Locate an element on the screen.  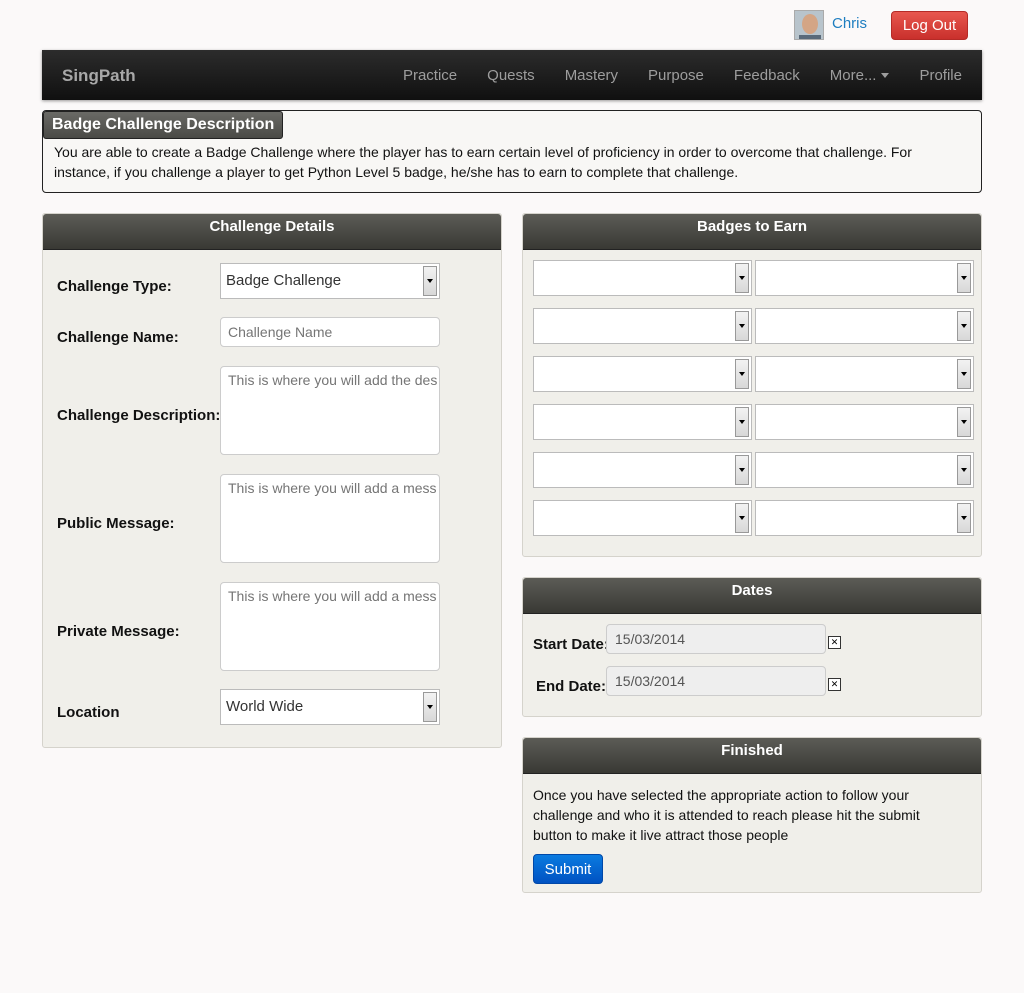
username-link: Chris is located at coordinates (849, 23).